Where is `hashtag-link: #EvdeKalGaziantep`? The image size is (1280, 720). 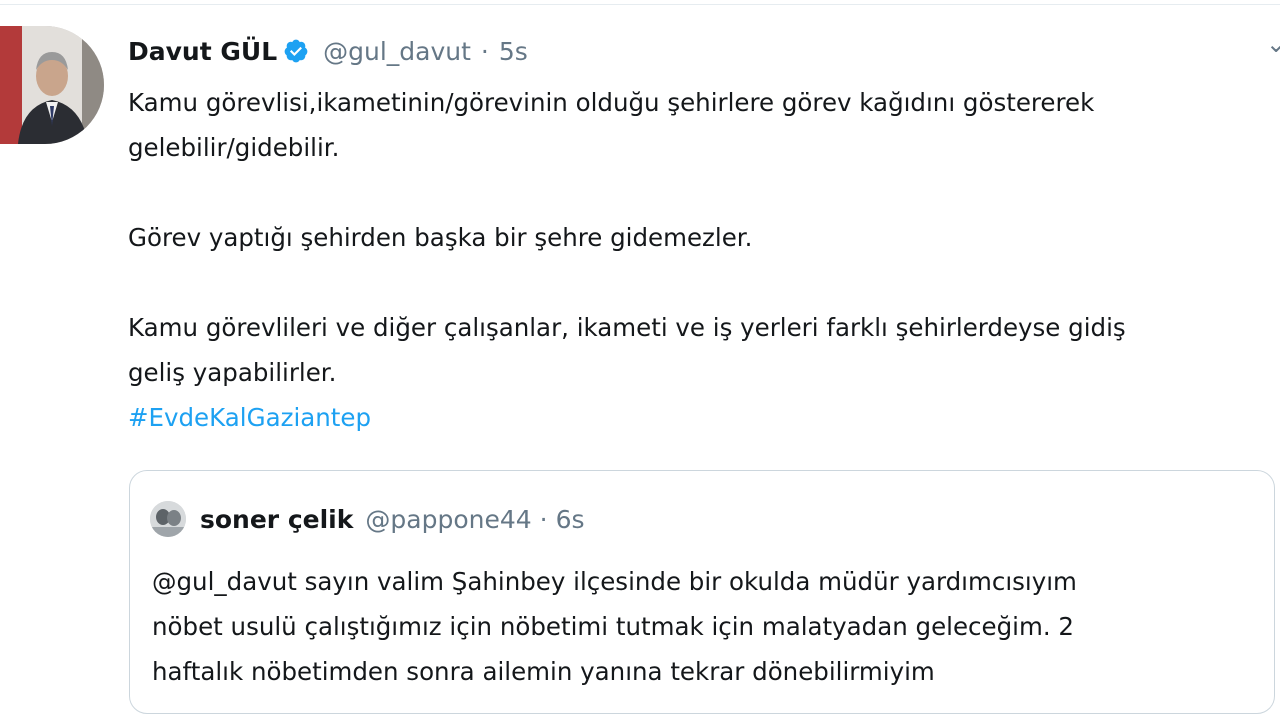
hashtag-link: #EvdeKalGaziantep is located at coordinates (249, 417).